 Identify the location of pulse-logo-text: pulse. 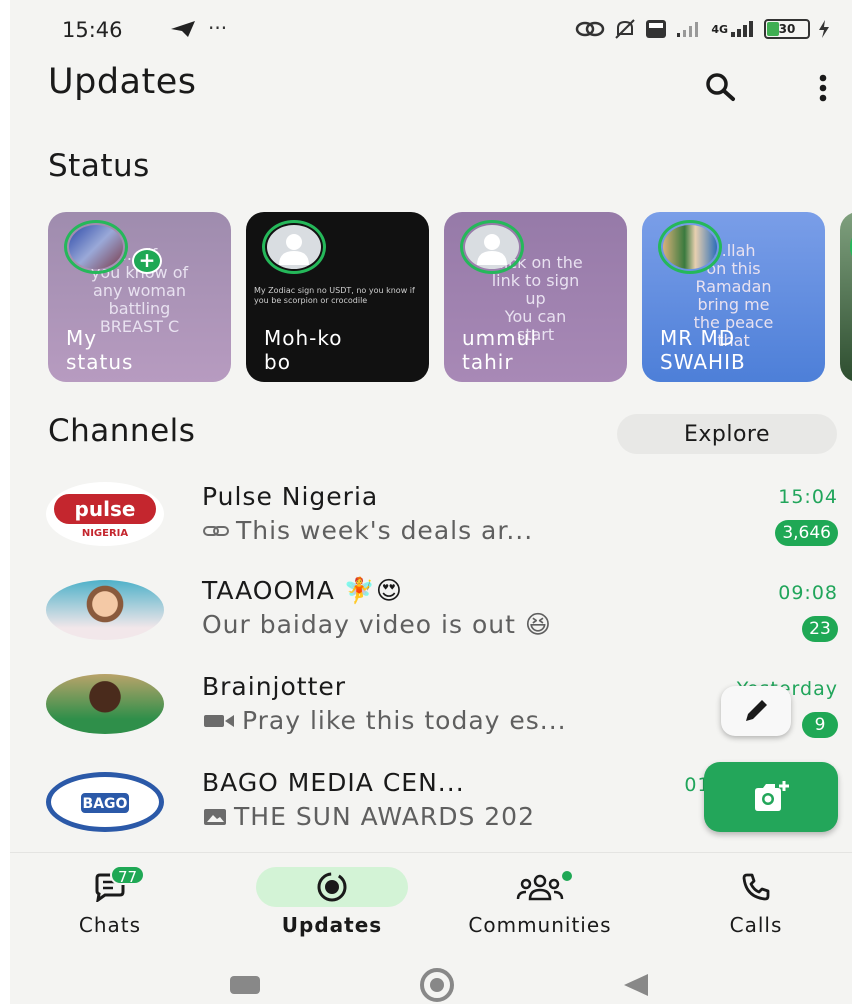
(105, 509).